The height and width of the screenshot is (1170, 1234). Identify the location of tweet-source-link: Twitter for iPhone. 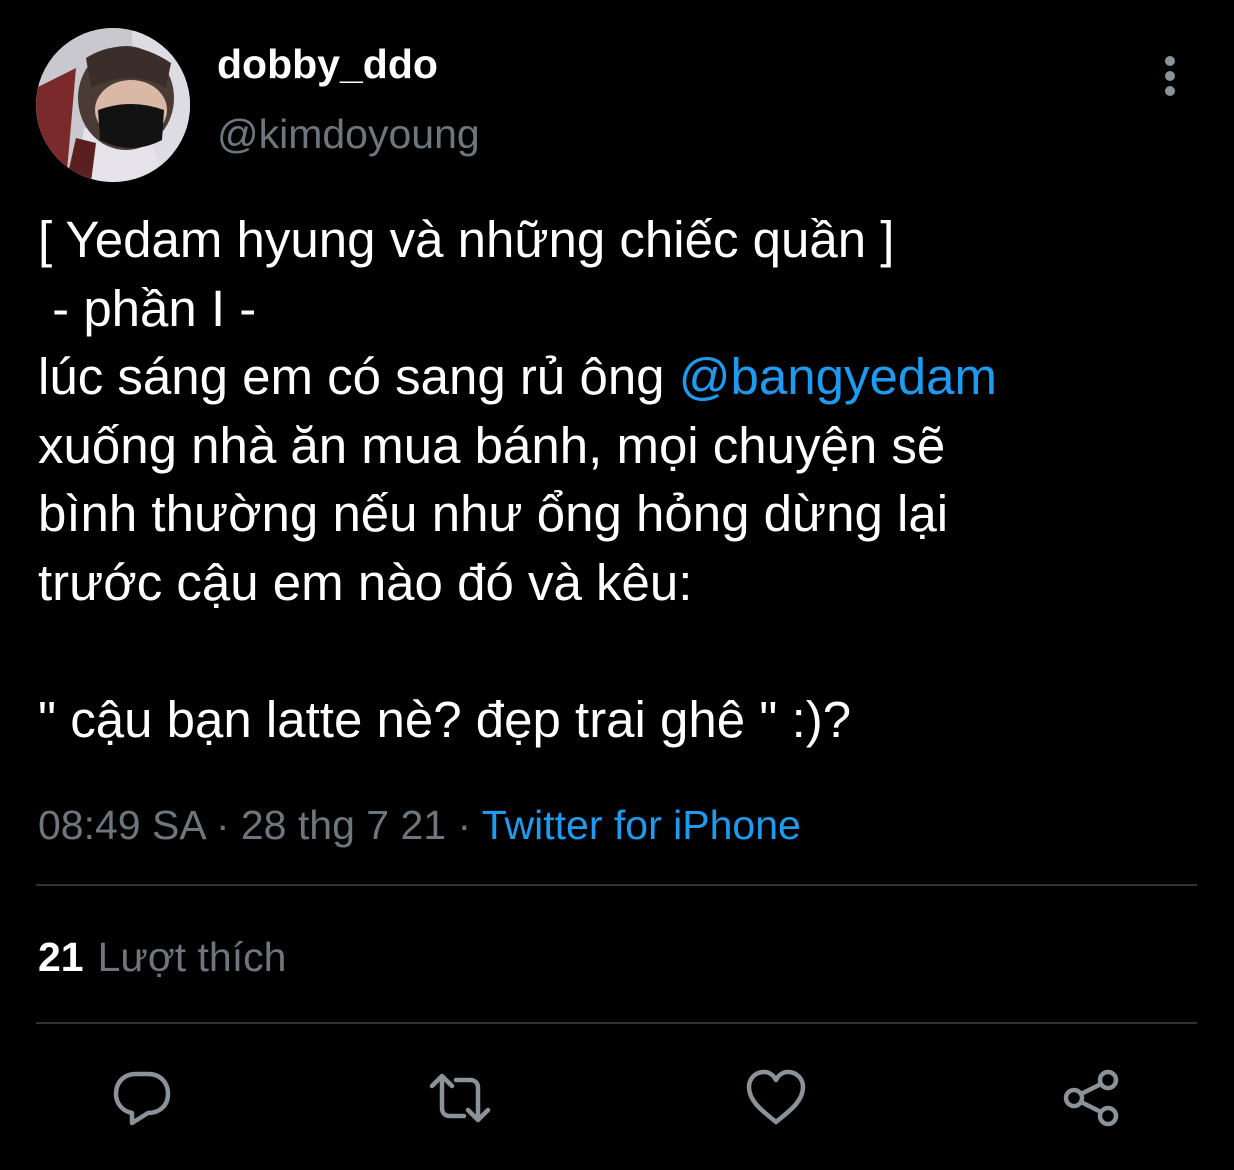
(641, 825).